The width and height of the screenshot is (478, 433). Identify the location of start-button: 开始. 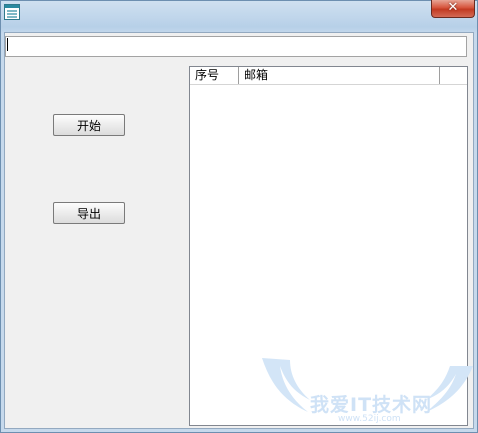
(89, 125).